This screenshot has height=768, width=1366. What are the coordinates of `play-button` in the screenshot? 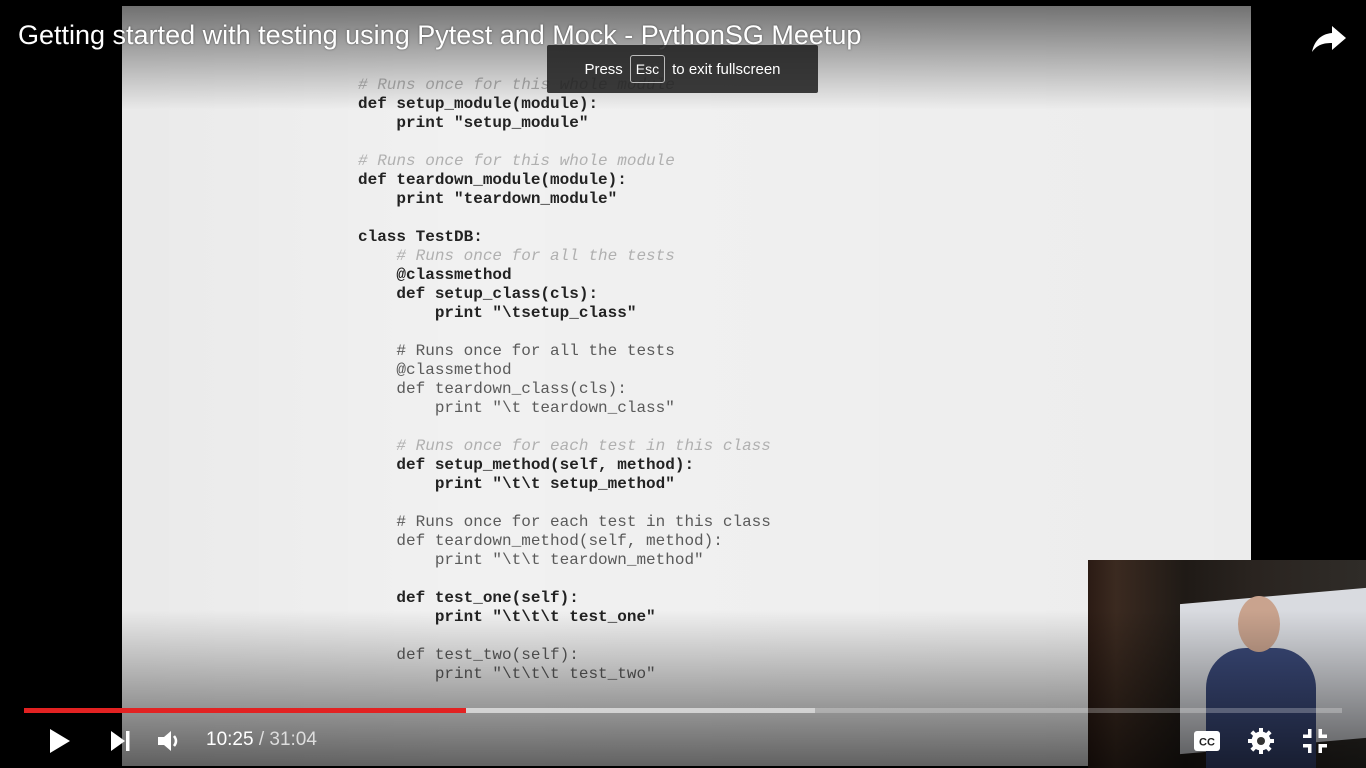 It's located at (59, 741).